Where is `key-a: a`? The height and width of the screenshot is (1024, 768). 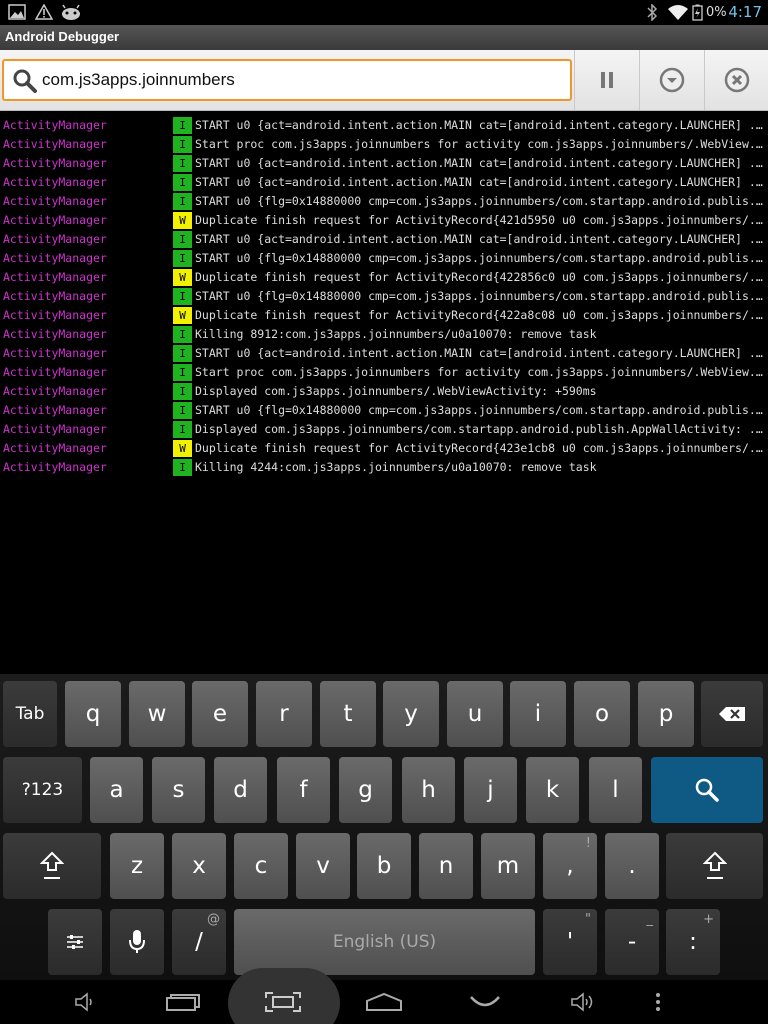
key-a: a is located at coordinates (116, 790).